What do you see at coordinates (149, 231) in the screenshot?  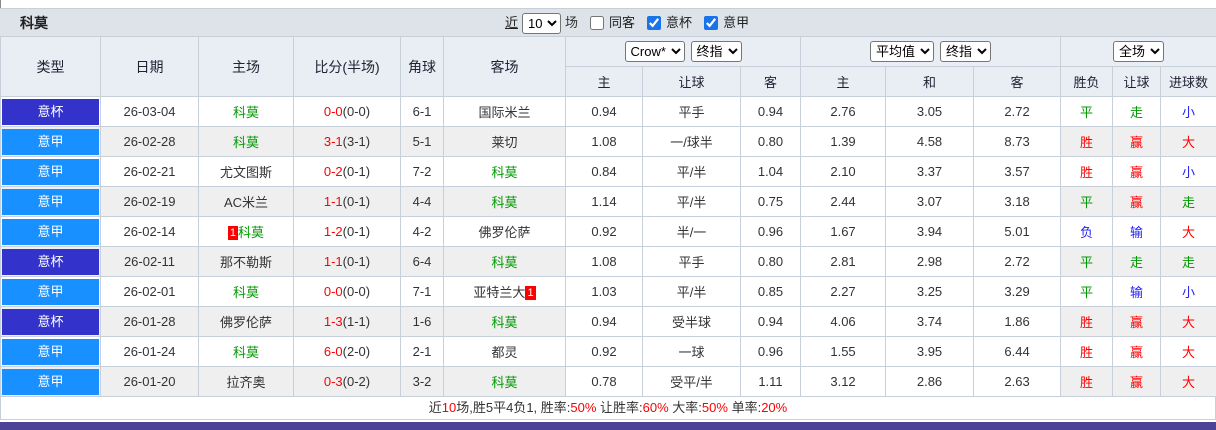 I see `date-cell: 26-02-14` at bounding box center [149, 231].